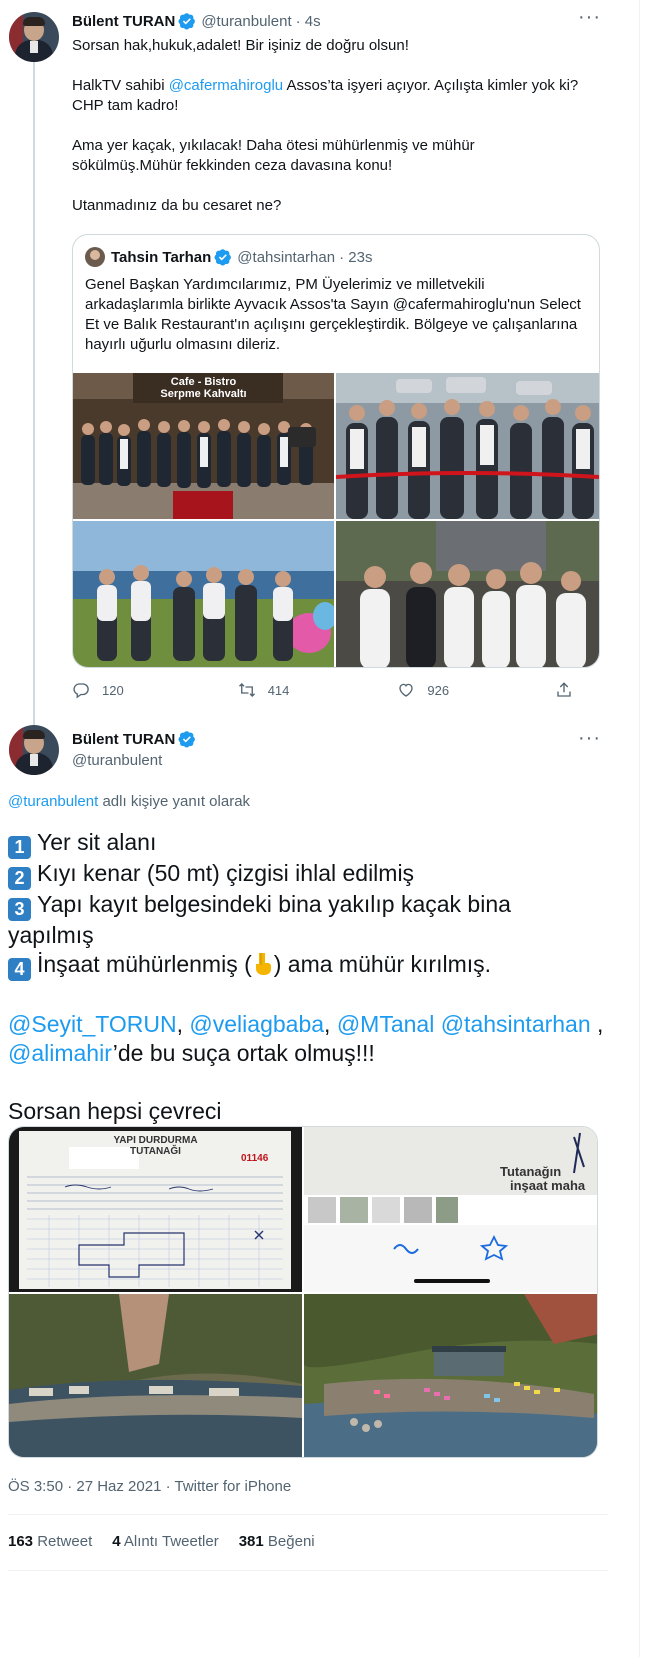  I want to click on keycap-1-icon: 1, so click(19, 847).